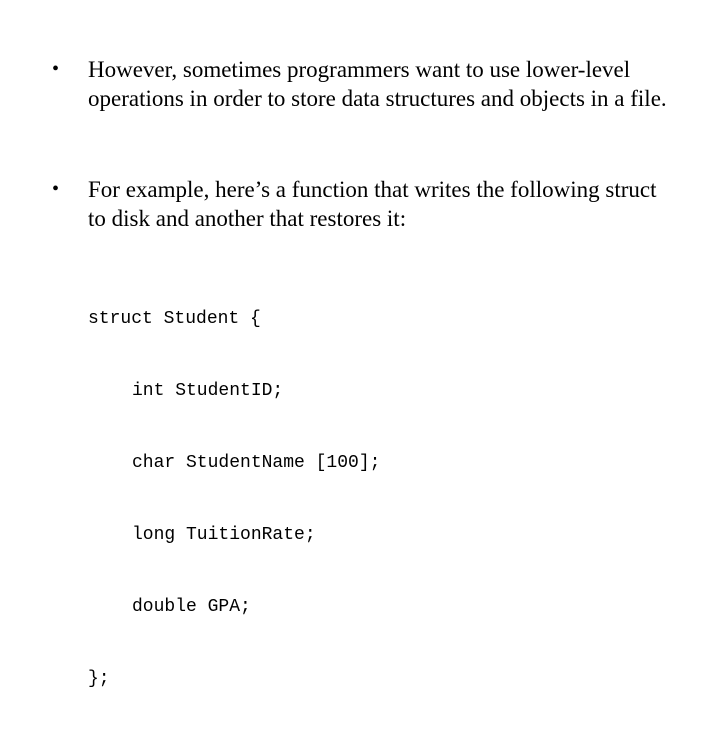 This screenshot has height=739, width=720. I want to click on code-line: char StudentName [100];, so click(256, 463).